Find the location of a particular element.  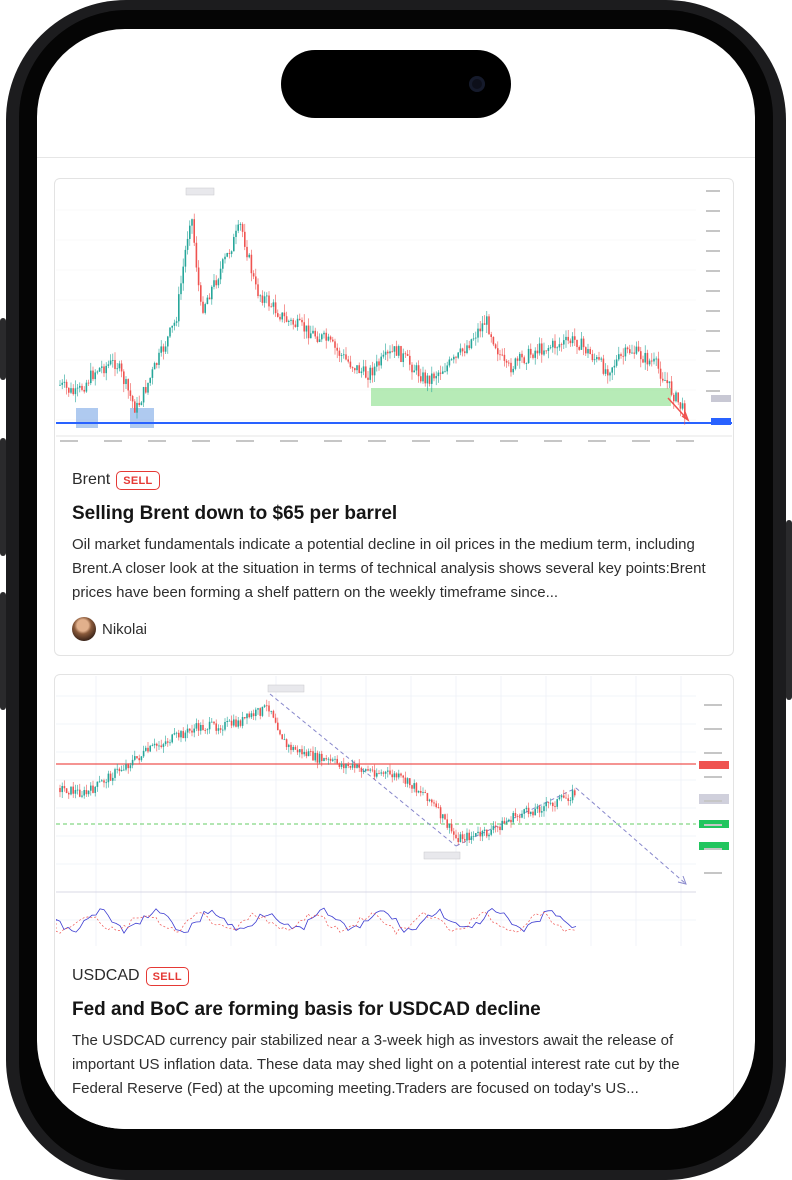

ticker-label: Brent is located at coordinates (91, 480).